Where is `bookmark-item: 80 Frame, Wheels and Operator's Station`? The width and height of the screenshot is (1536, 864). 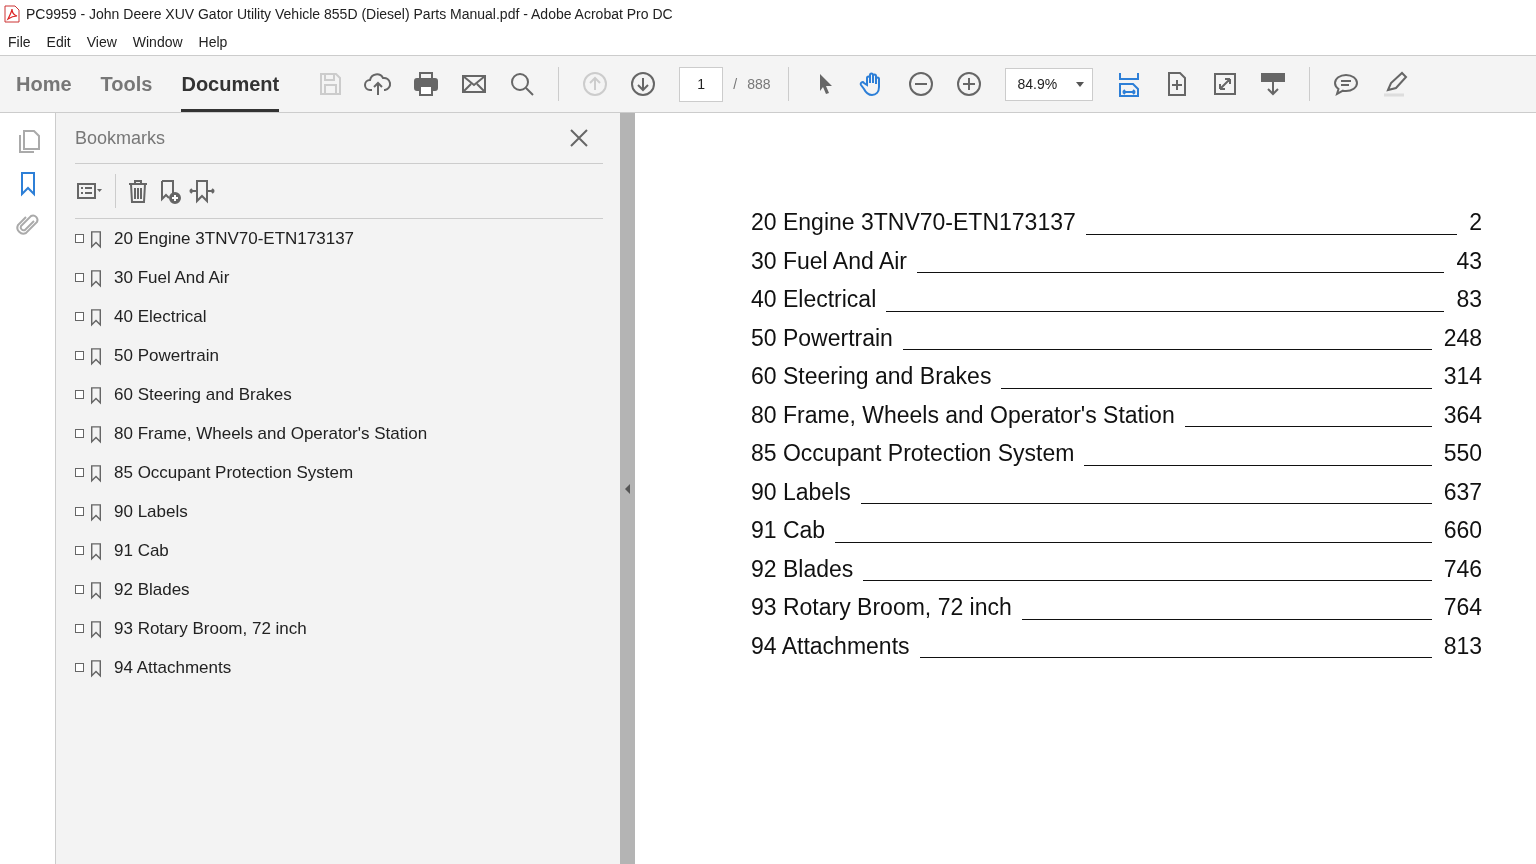
bookmark-item: 80 Frame, Wheels and Operator's Station is located at coordinates (271, 433).